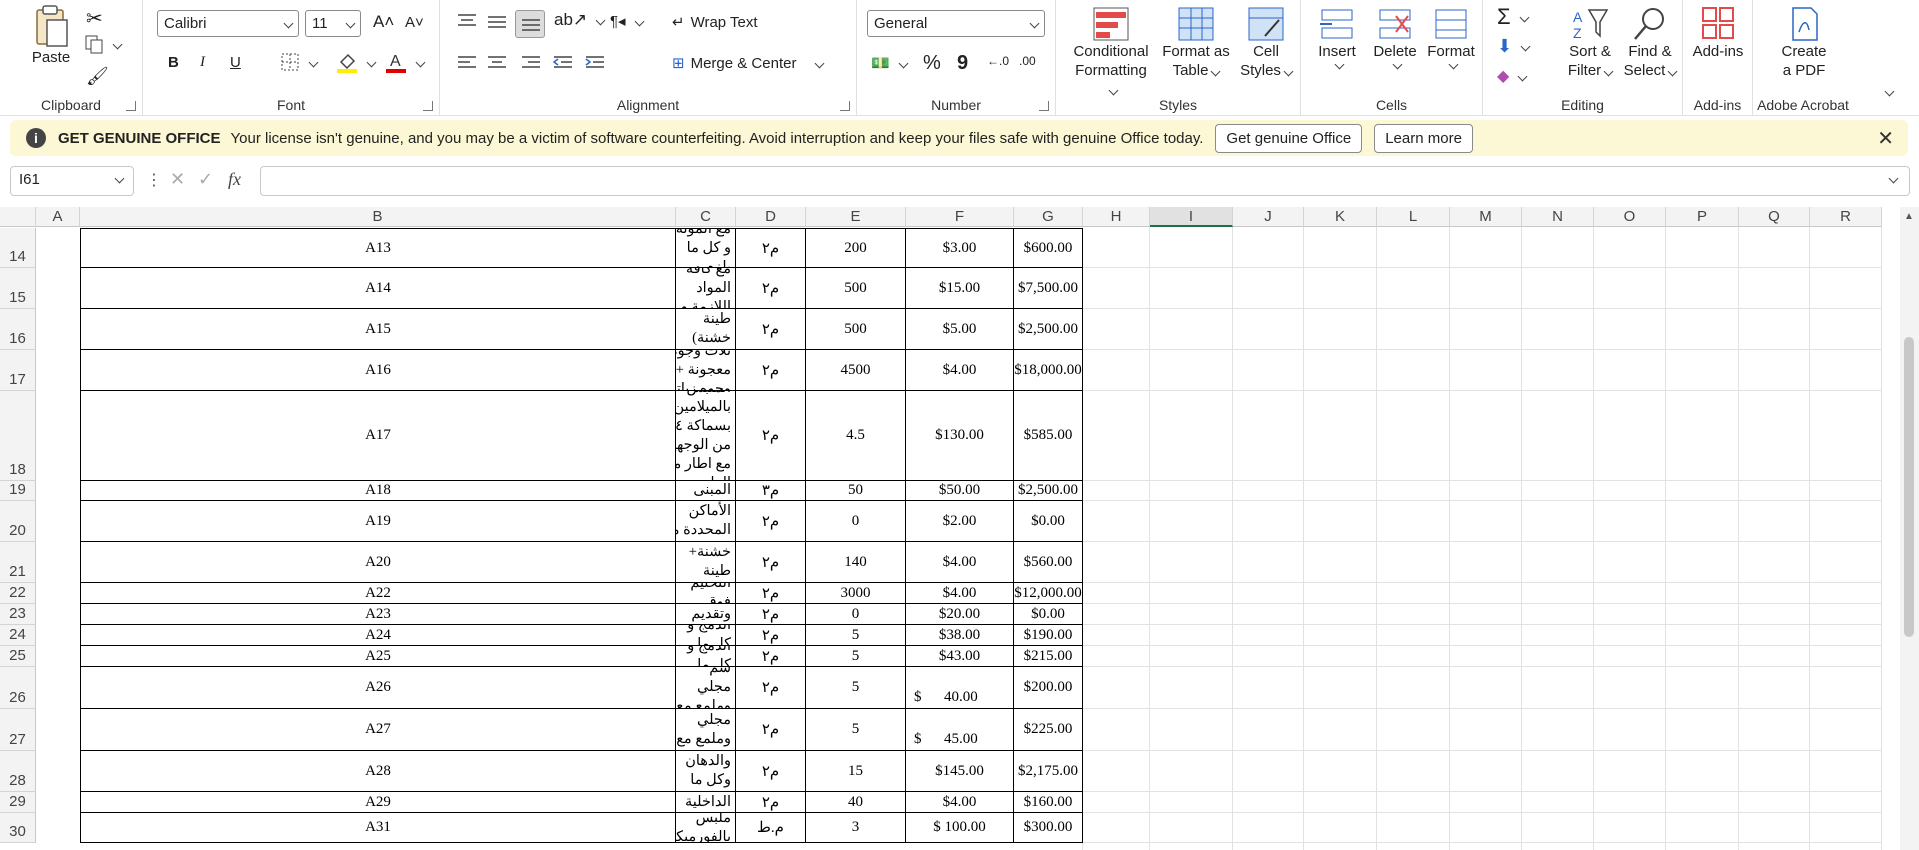  What do you see at coordinates (18, 491) in the screenshot?
I see `row-header: 19` at bounding box center [18, 491].